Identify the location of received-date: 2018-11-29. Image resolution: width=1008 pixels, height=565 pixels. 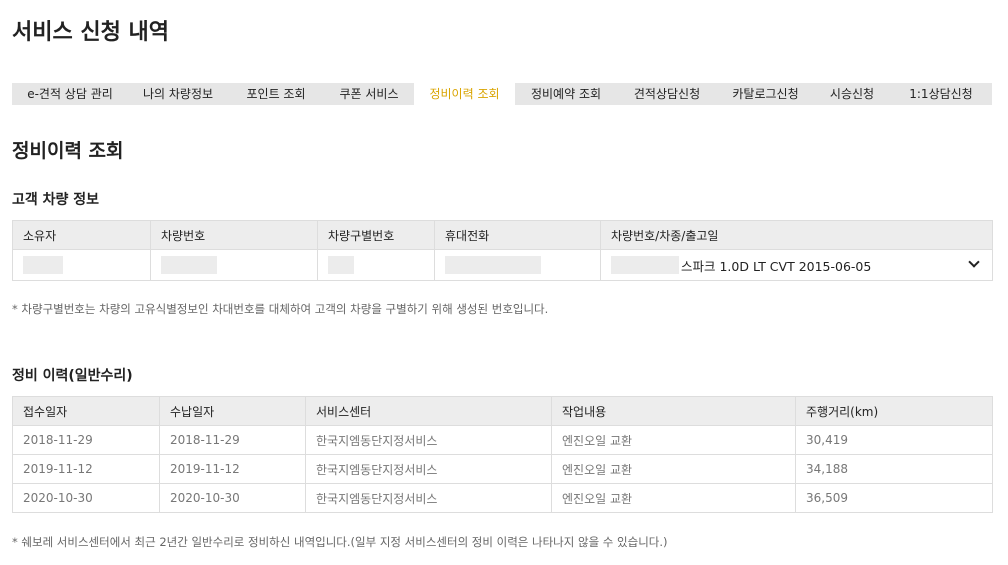
(86, 440).